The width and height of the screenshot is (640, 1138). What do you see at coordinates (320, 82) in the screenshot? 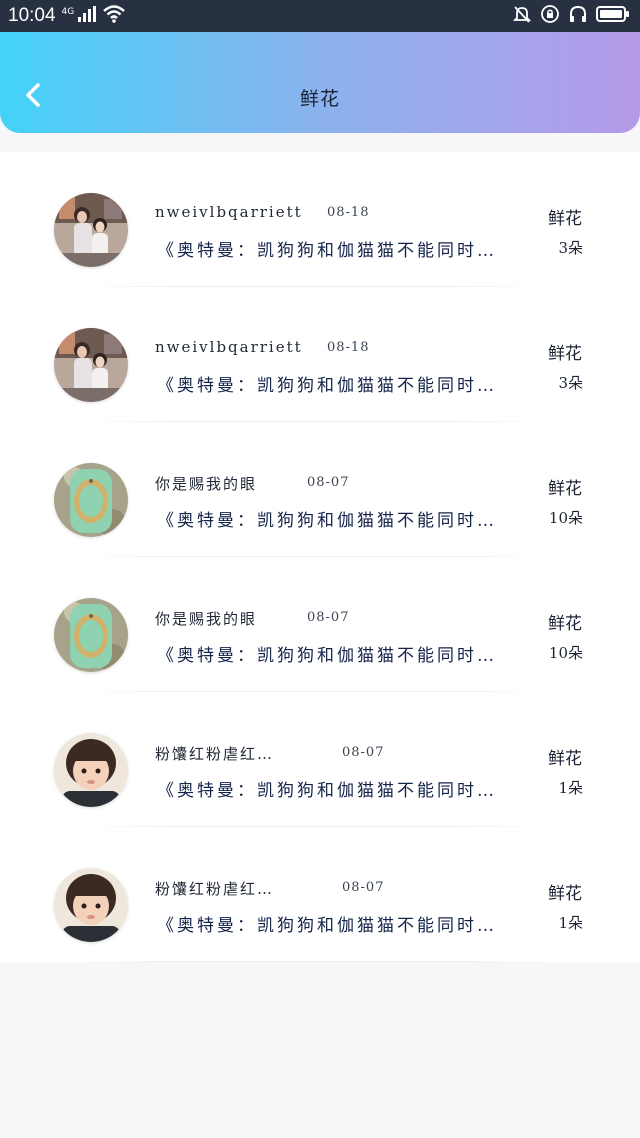
I see `header-bar: 鲜花` at bounding box center [320, 82].